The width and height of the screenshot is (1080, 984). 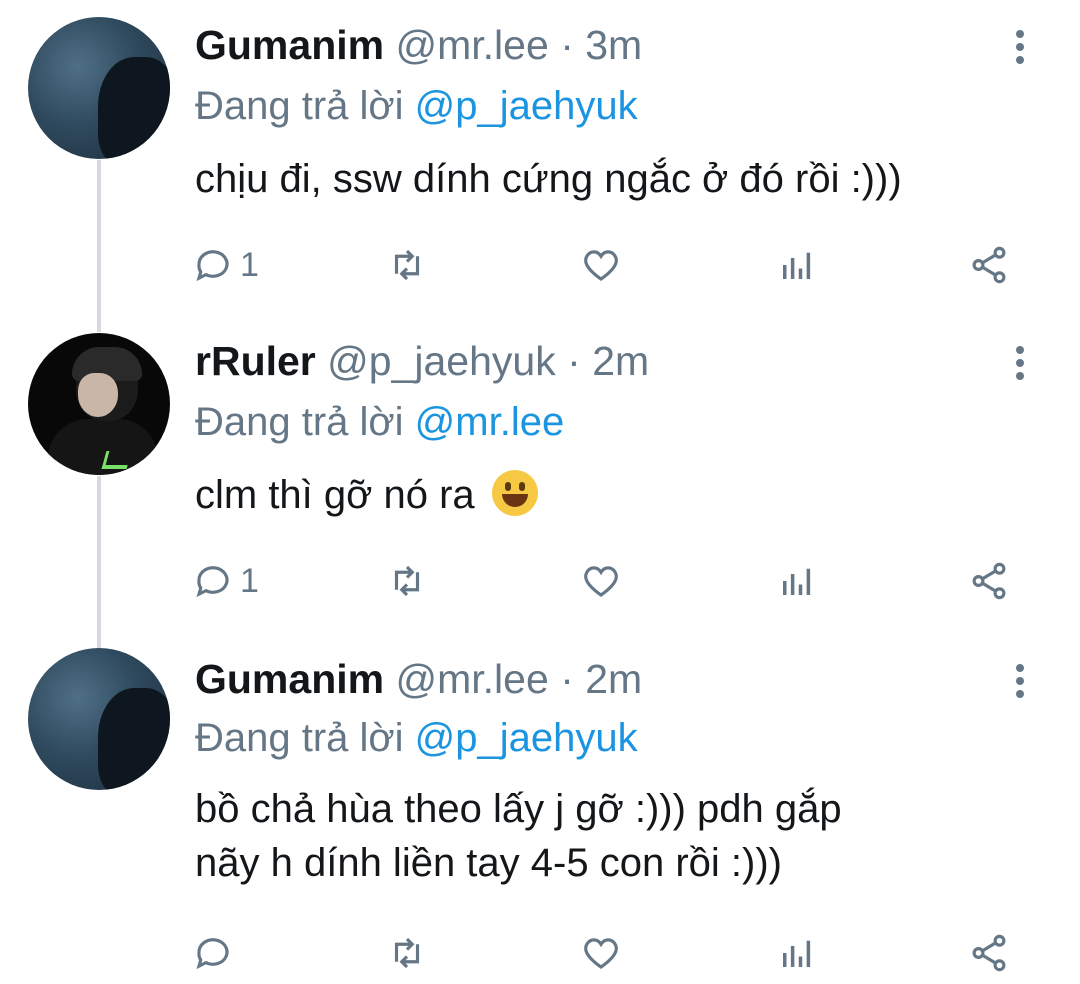 What do you see at coordinates (441, 361) in the screenshot?
I see `author-handle: @p_jaehyuk` at bounding box center [441, 361].